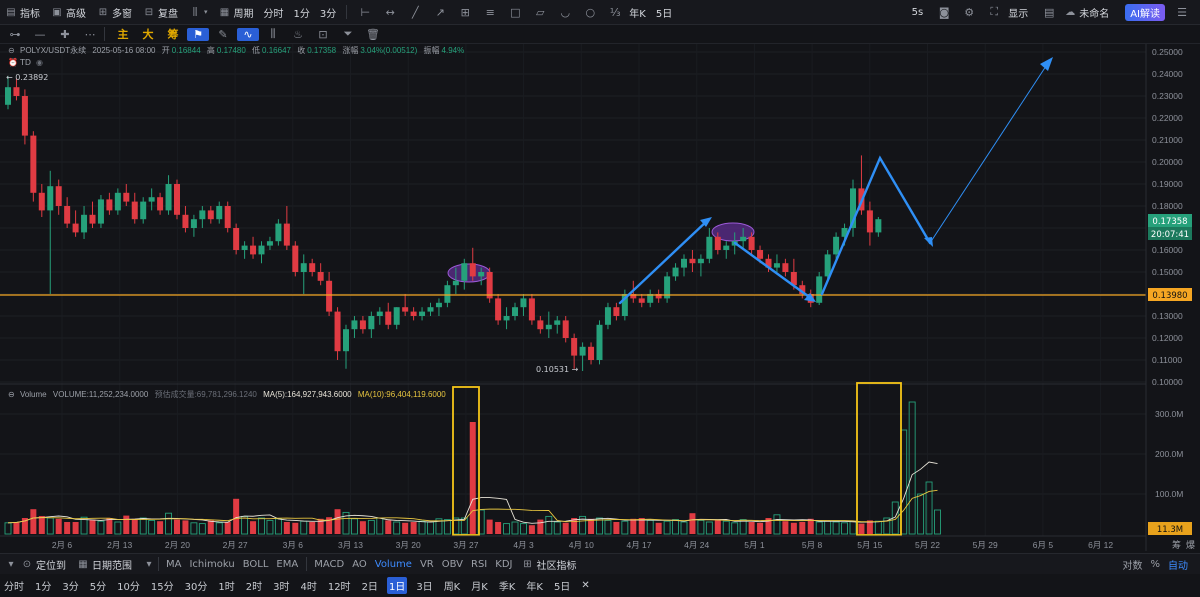  What do you see at coordinates (254, 585) in the screenshot?
I see `timeframe-2h: 2时` at bounding box center [254, 585].